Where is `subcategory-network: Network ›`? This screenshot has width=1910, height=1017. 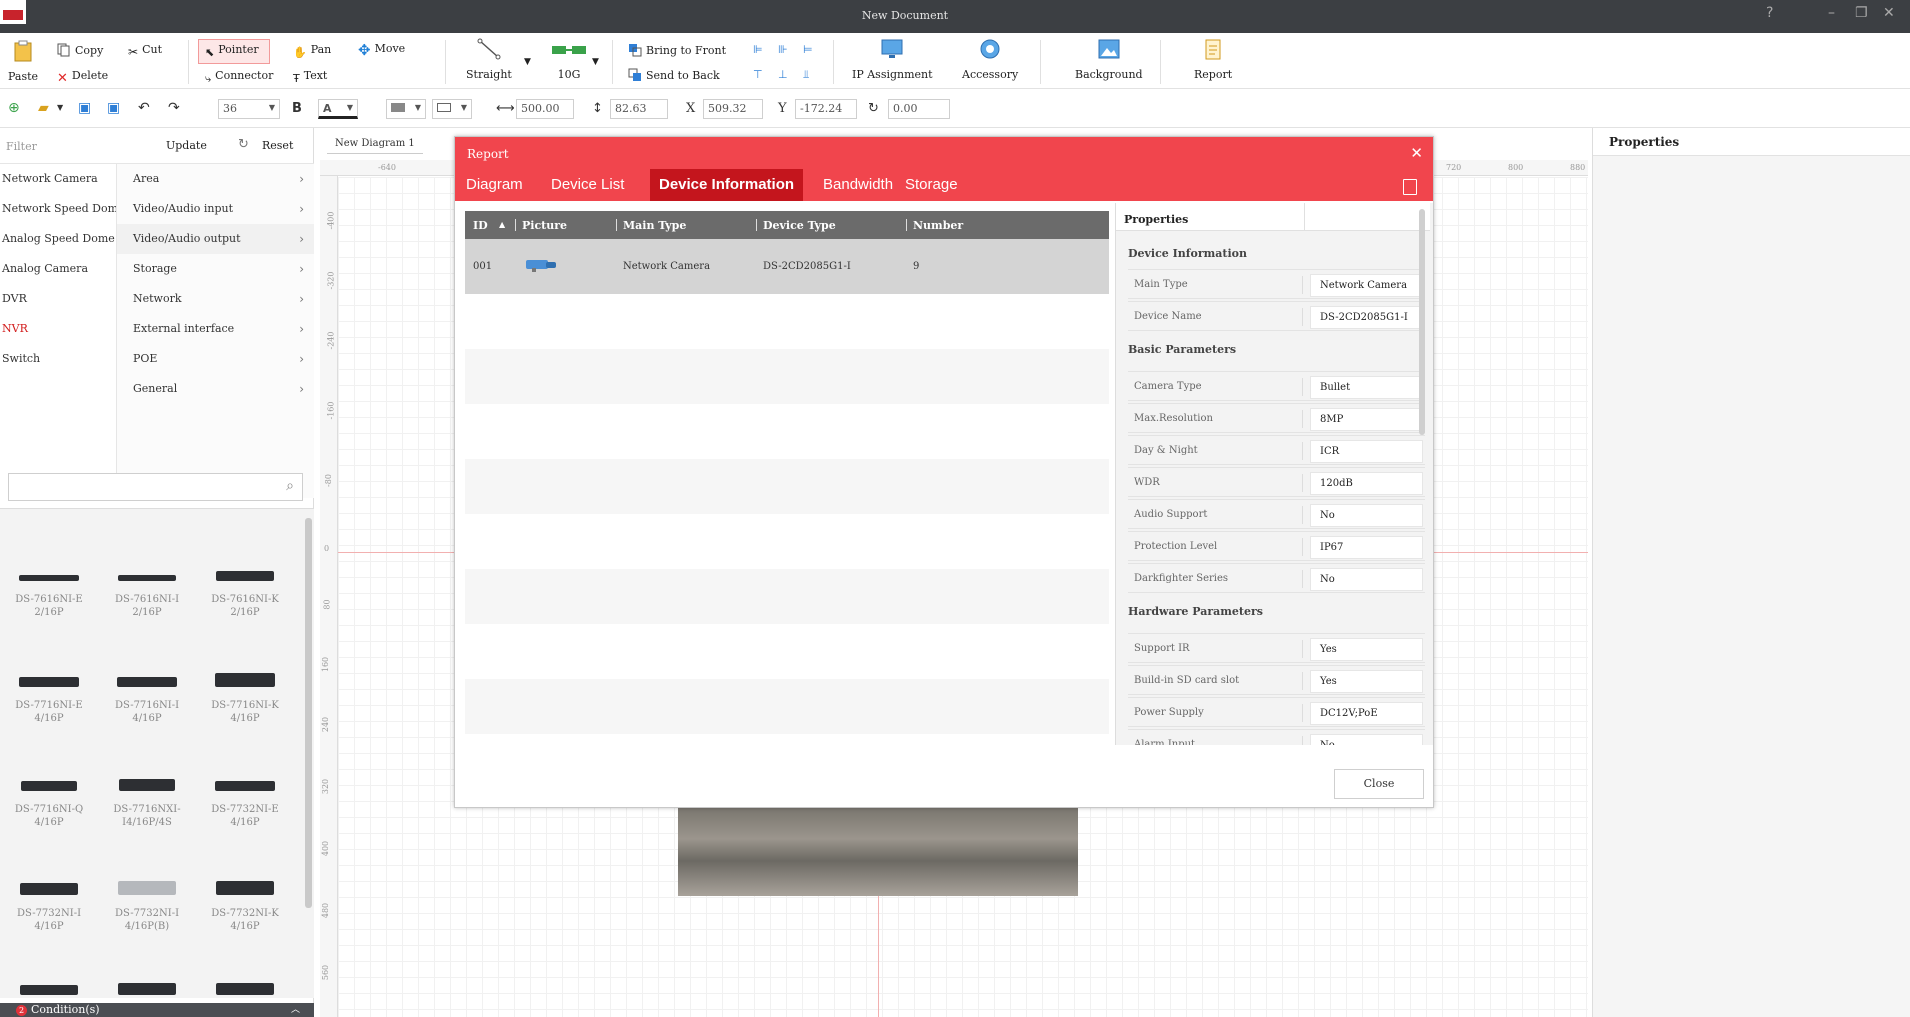 subcategory-network: Network › is located at coordinates (215, 299).